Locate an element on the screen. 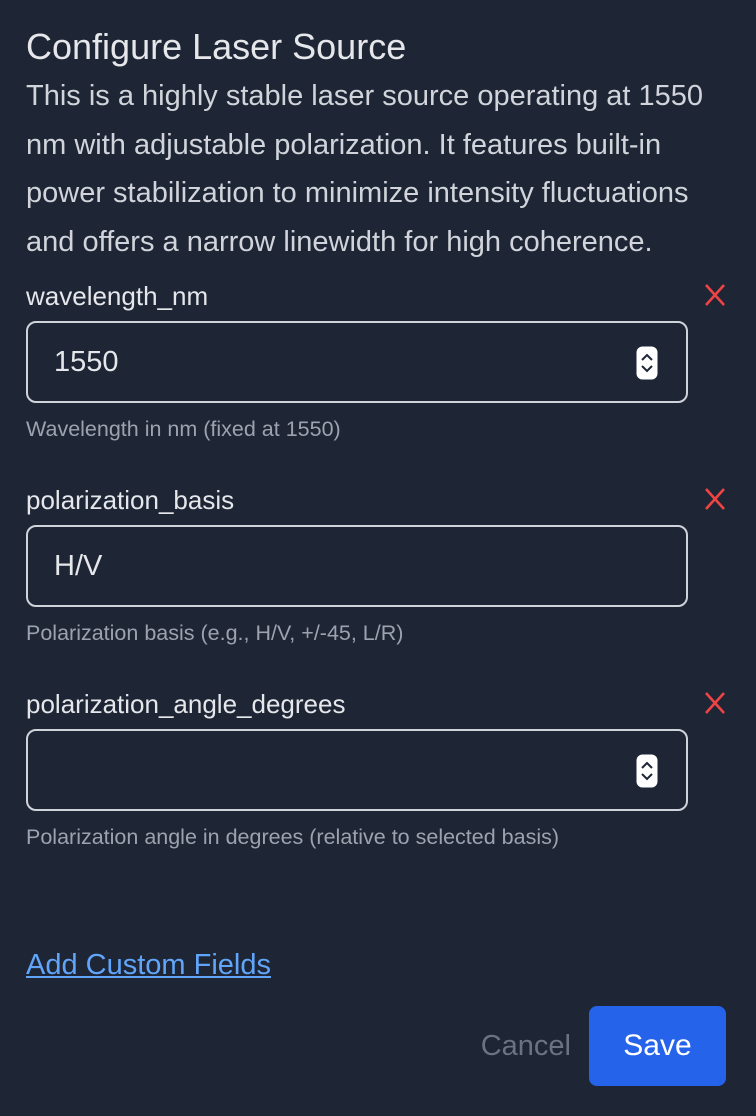  dialog-actions: Cancel Save is located at coordinates (603, 1046).